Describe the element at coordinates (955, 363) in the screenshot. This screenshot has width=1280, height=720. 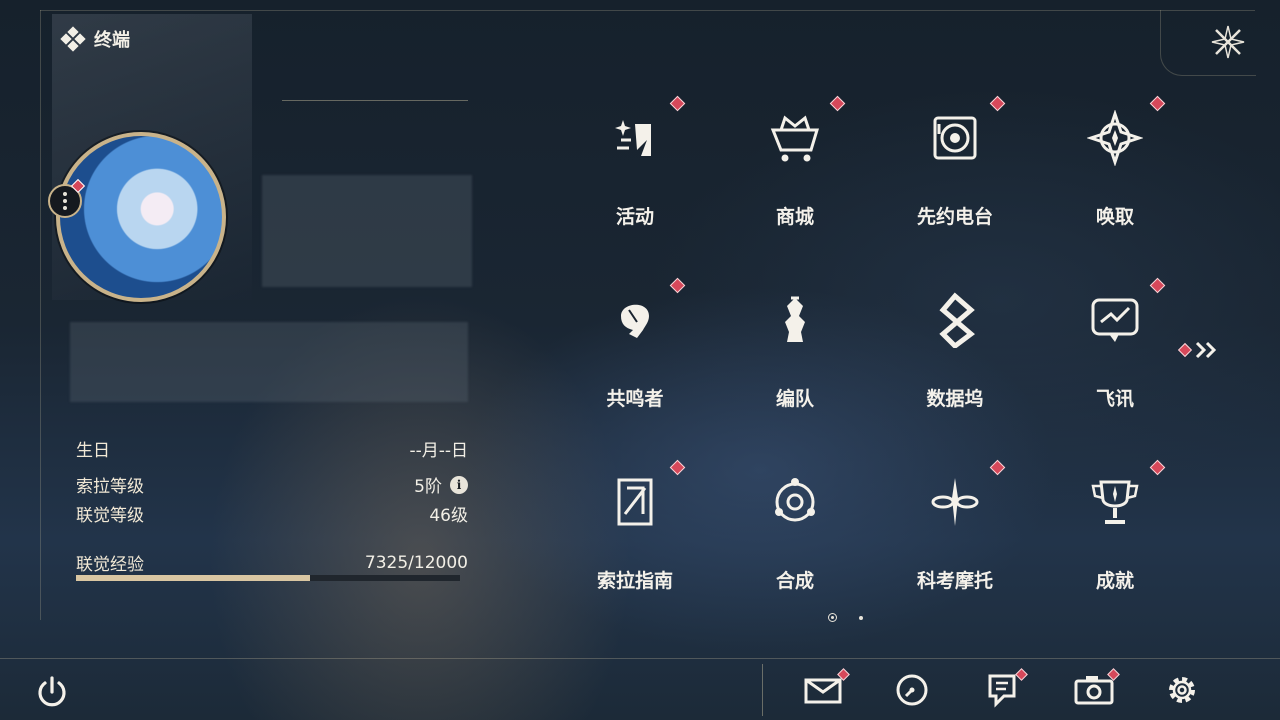
I see `menu-item-data-bank: 数据坞` at that location.